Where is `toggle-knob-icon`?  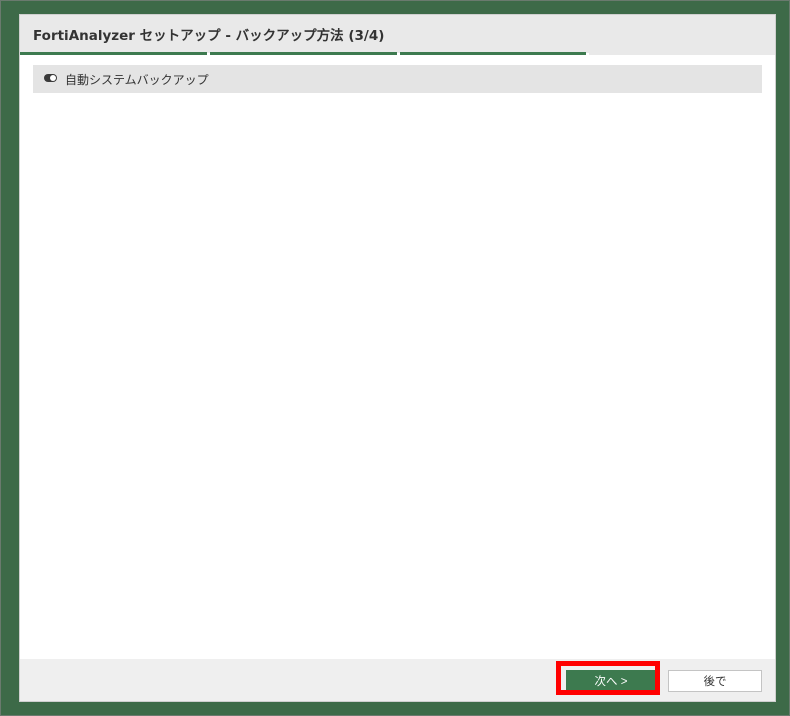 toggle-knob-icon is located at coordinates (53, 78).